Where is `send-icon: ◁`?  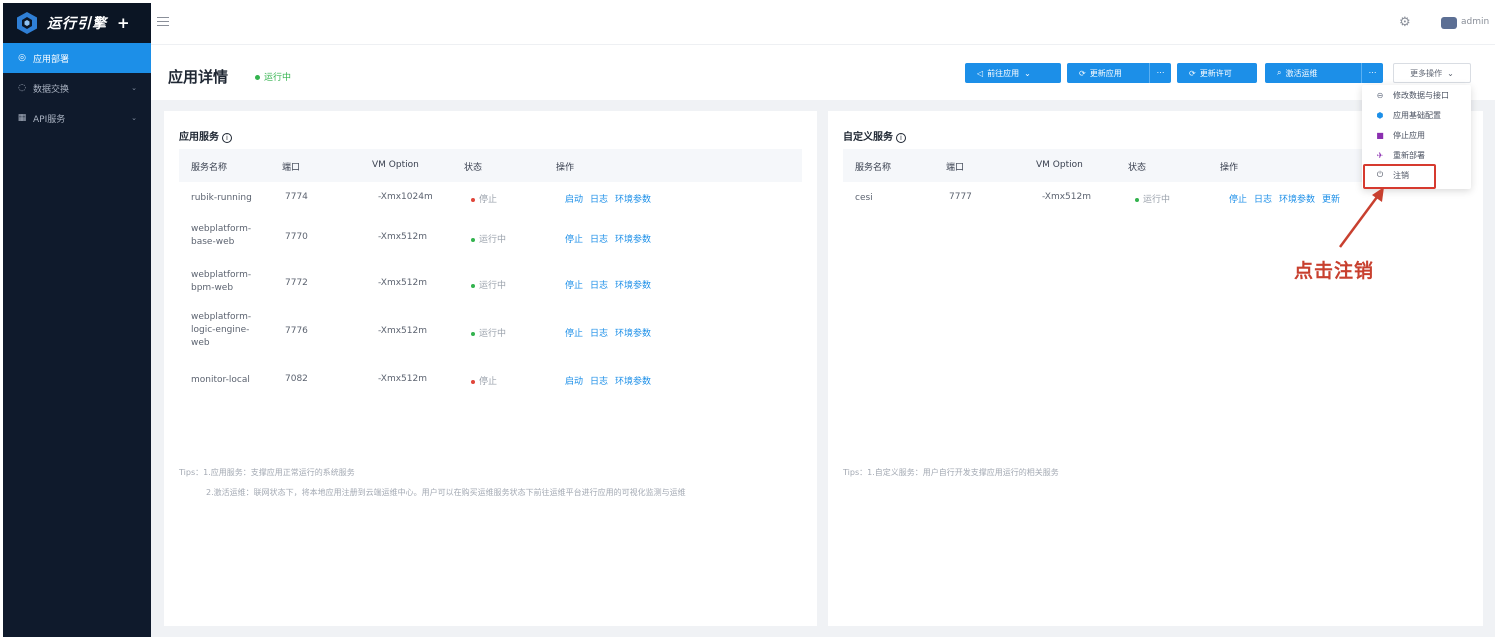 send-icon: ◁ is located at coordinates (980, 73).